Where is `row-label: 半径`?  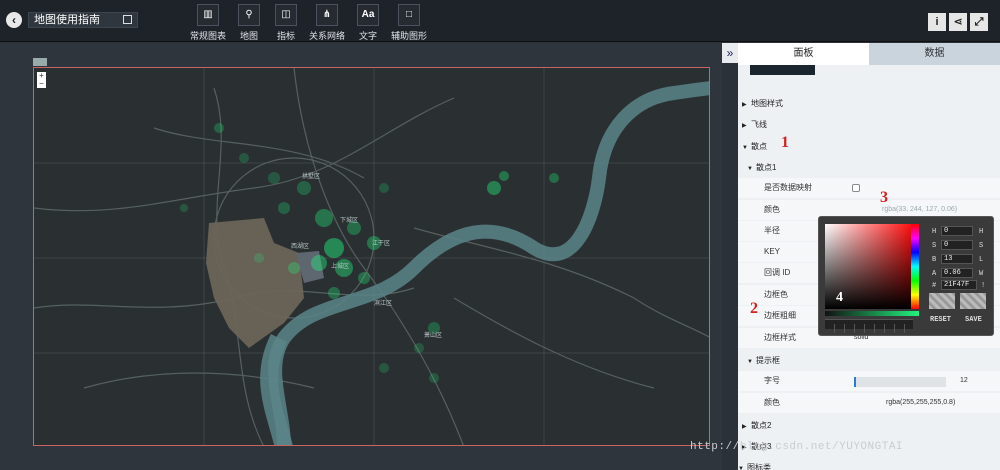 row-label: 半径 is located at coordinates (772, 230).